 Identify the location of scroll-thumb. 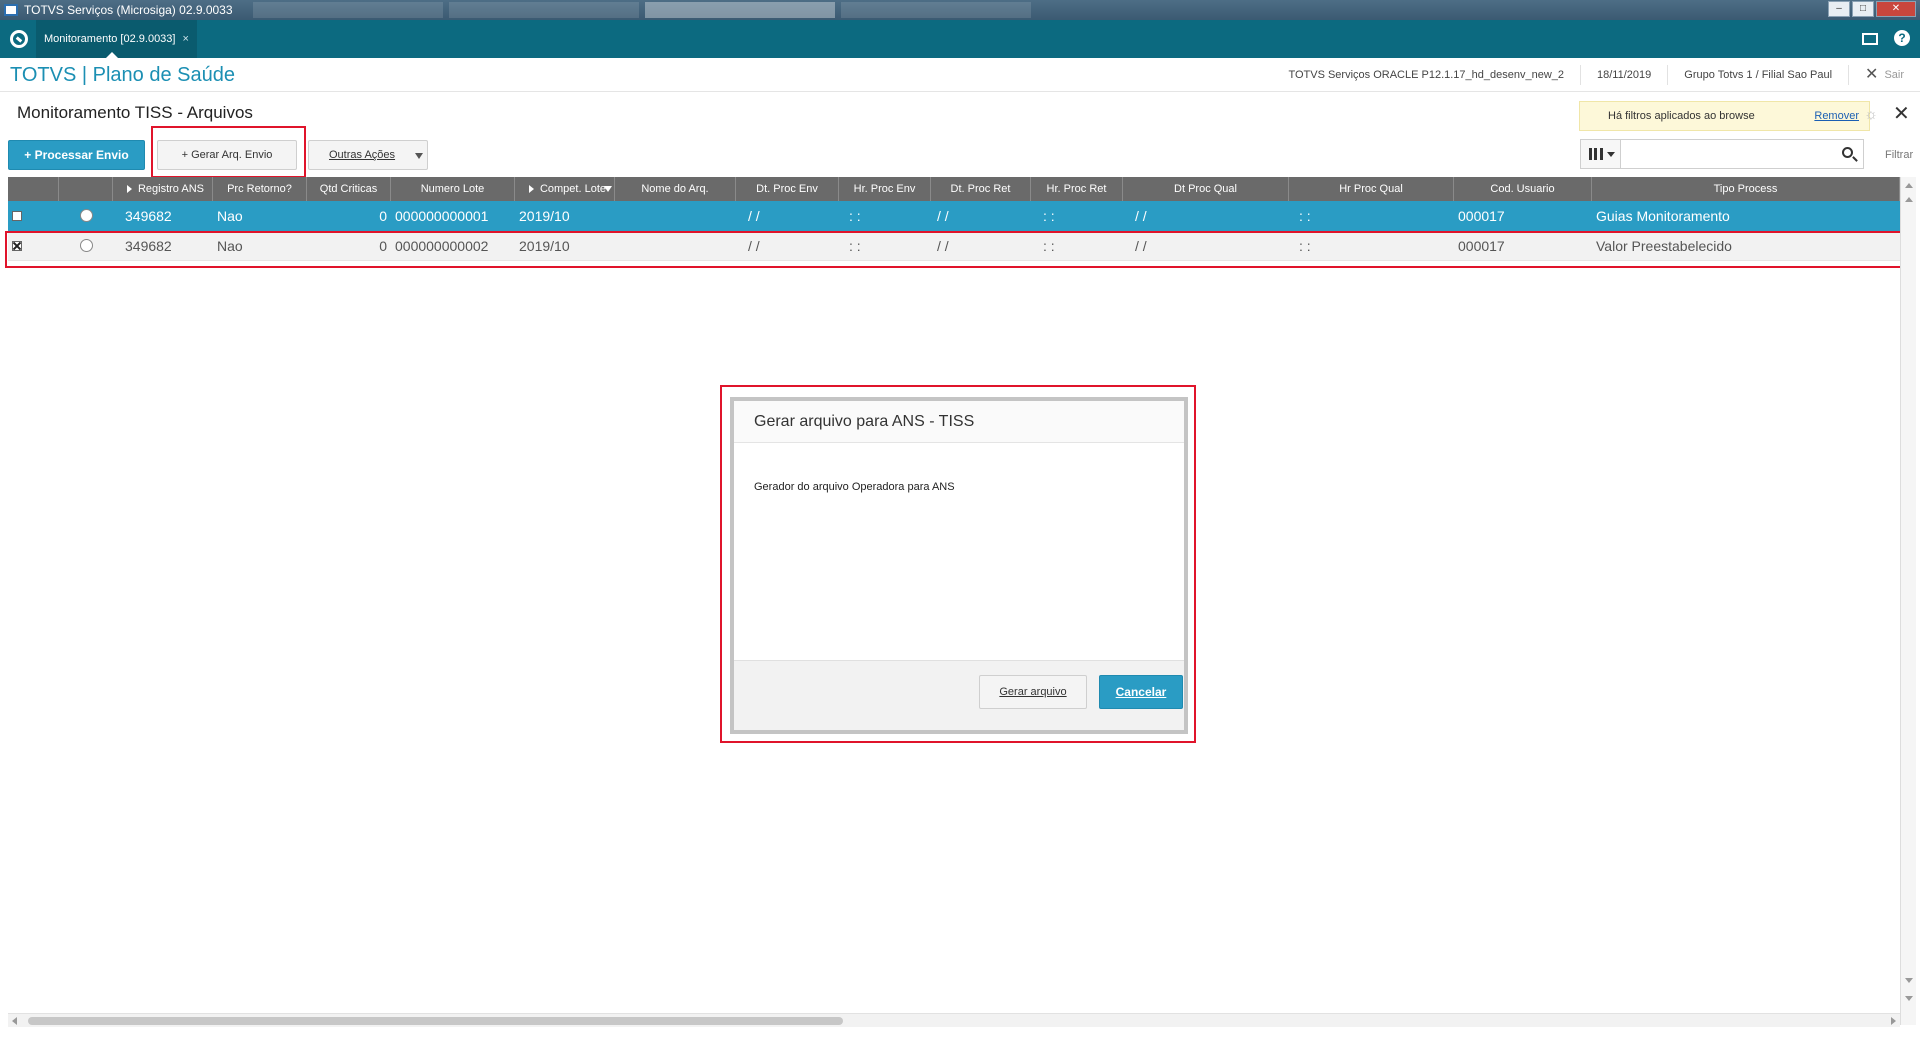
(435, 1021).